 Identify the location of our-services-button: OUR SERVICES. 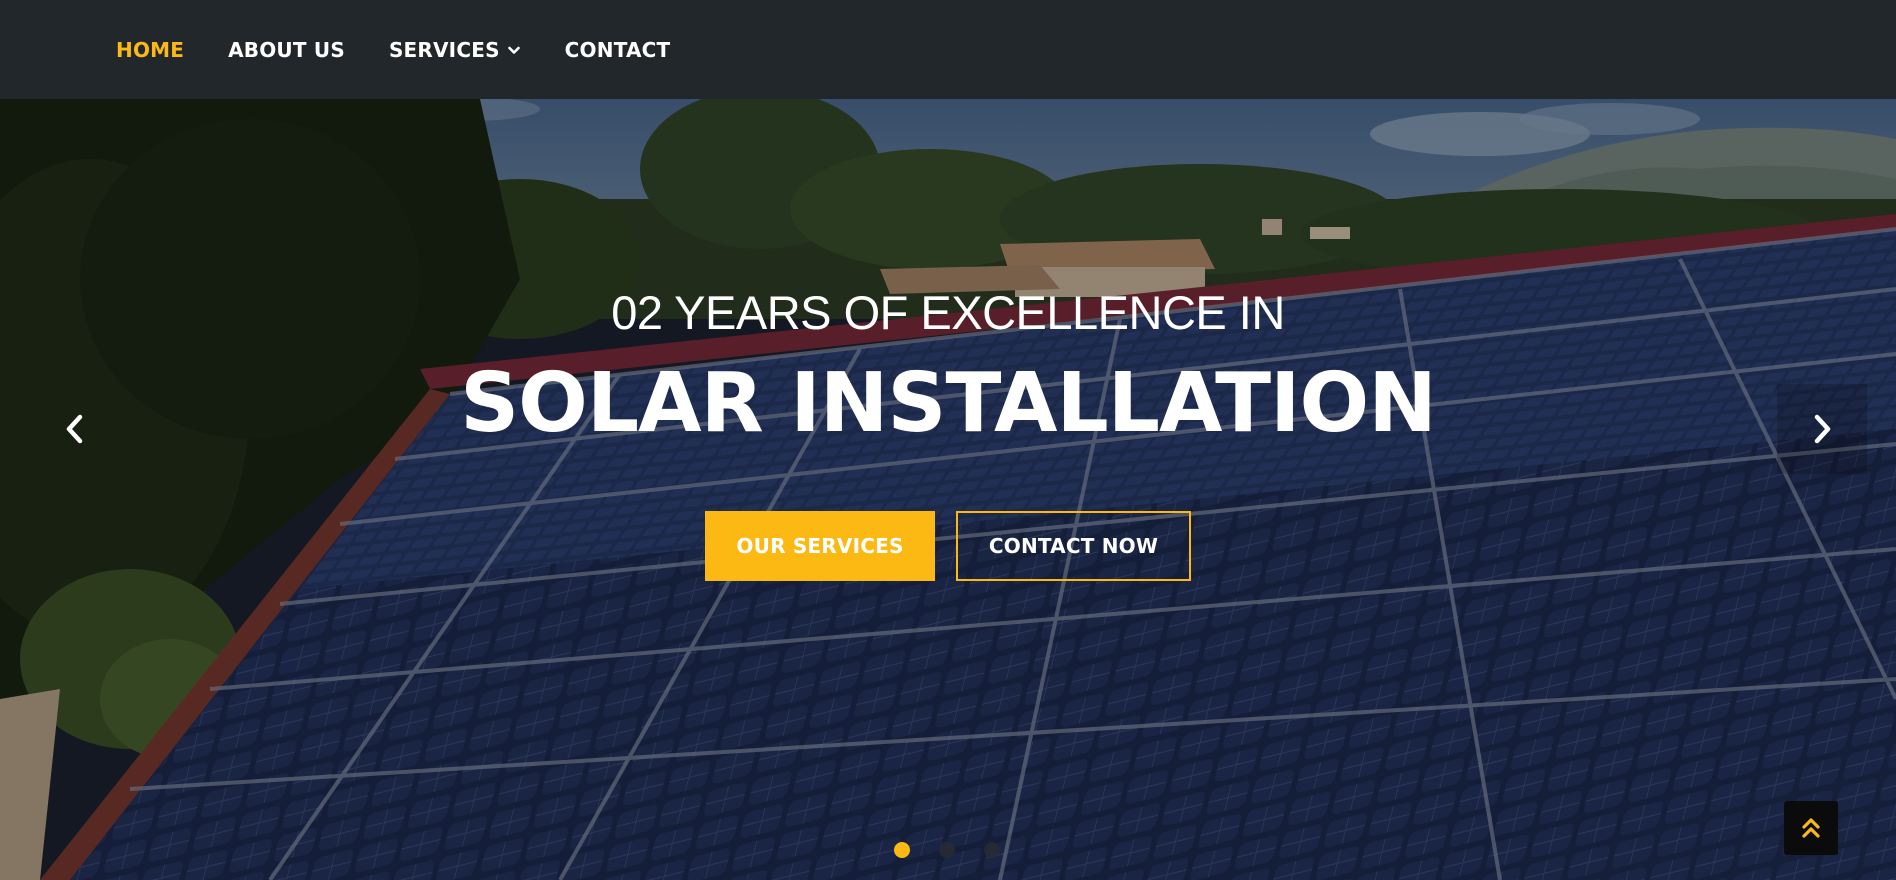
(820, 546).